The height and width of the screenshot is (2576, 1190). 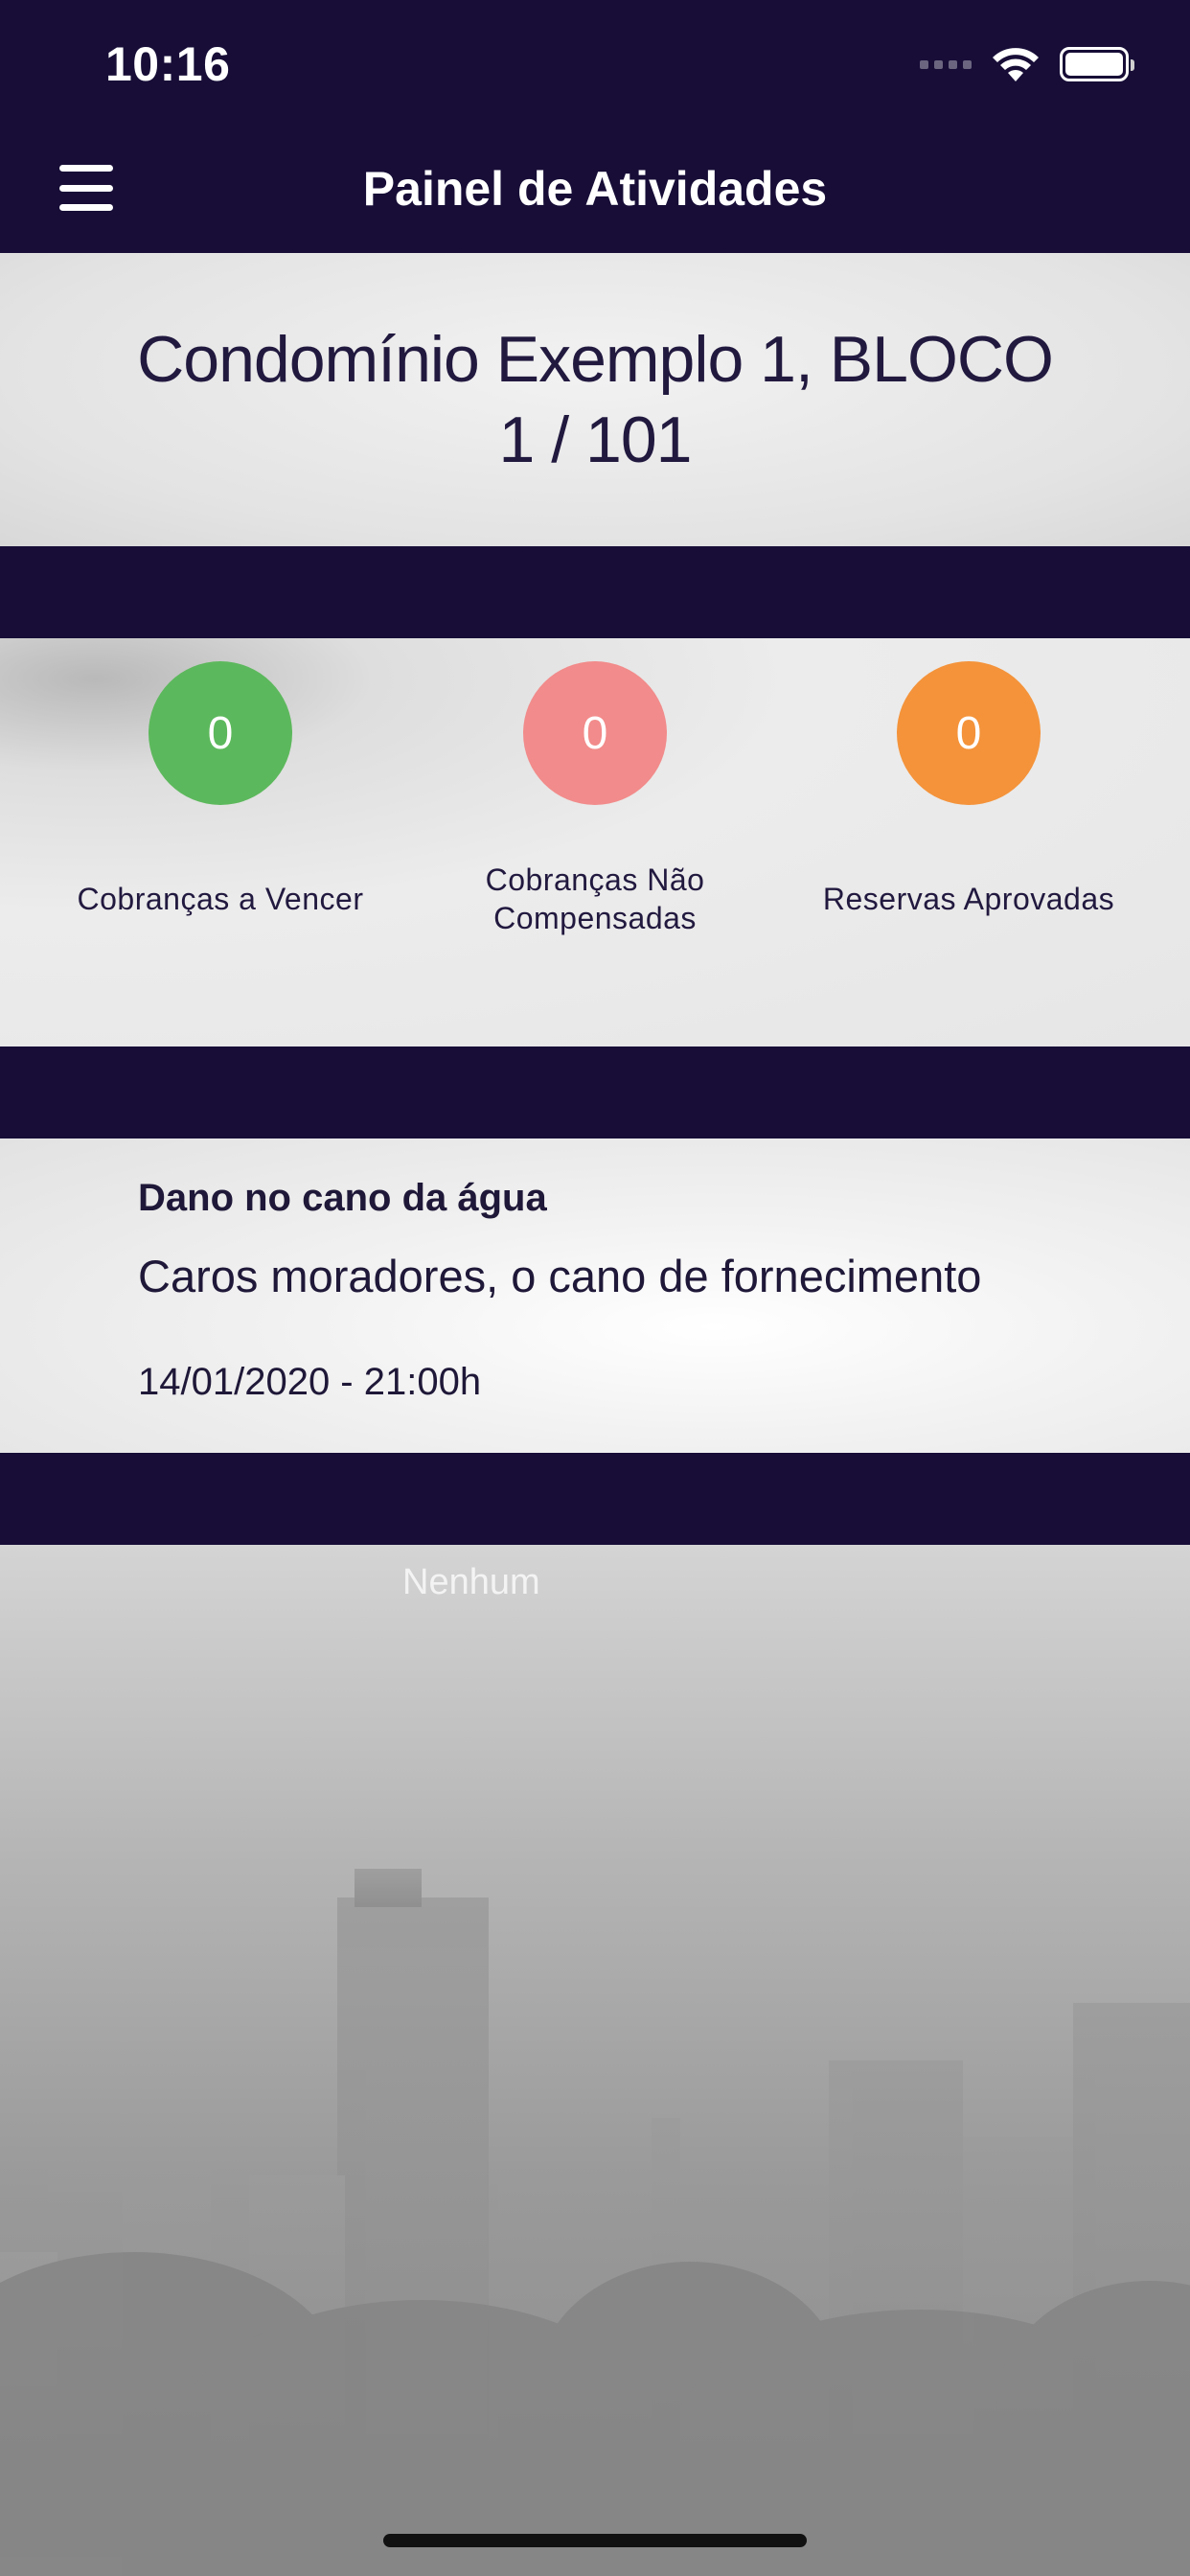 I want to click on indicator-label: Cobranças a Vencer, so click(x=221, y=899).